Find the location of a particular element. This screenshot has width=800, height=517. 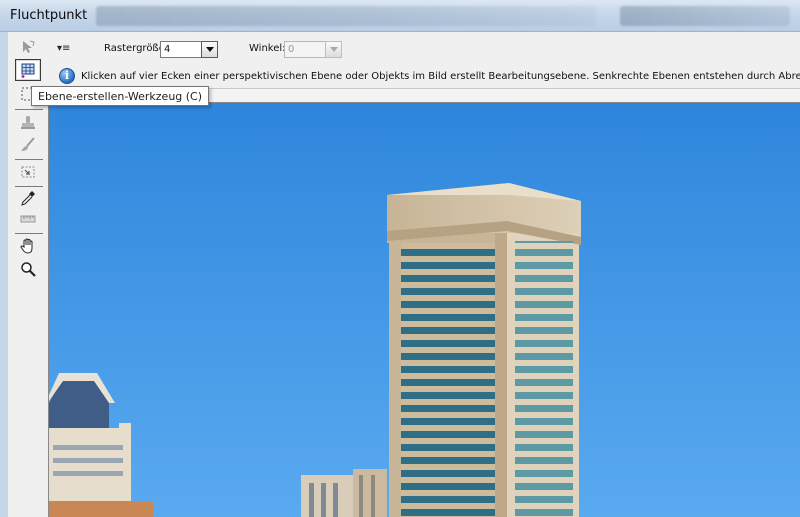

middle-buildings is located at coordinates (344, 493).